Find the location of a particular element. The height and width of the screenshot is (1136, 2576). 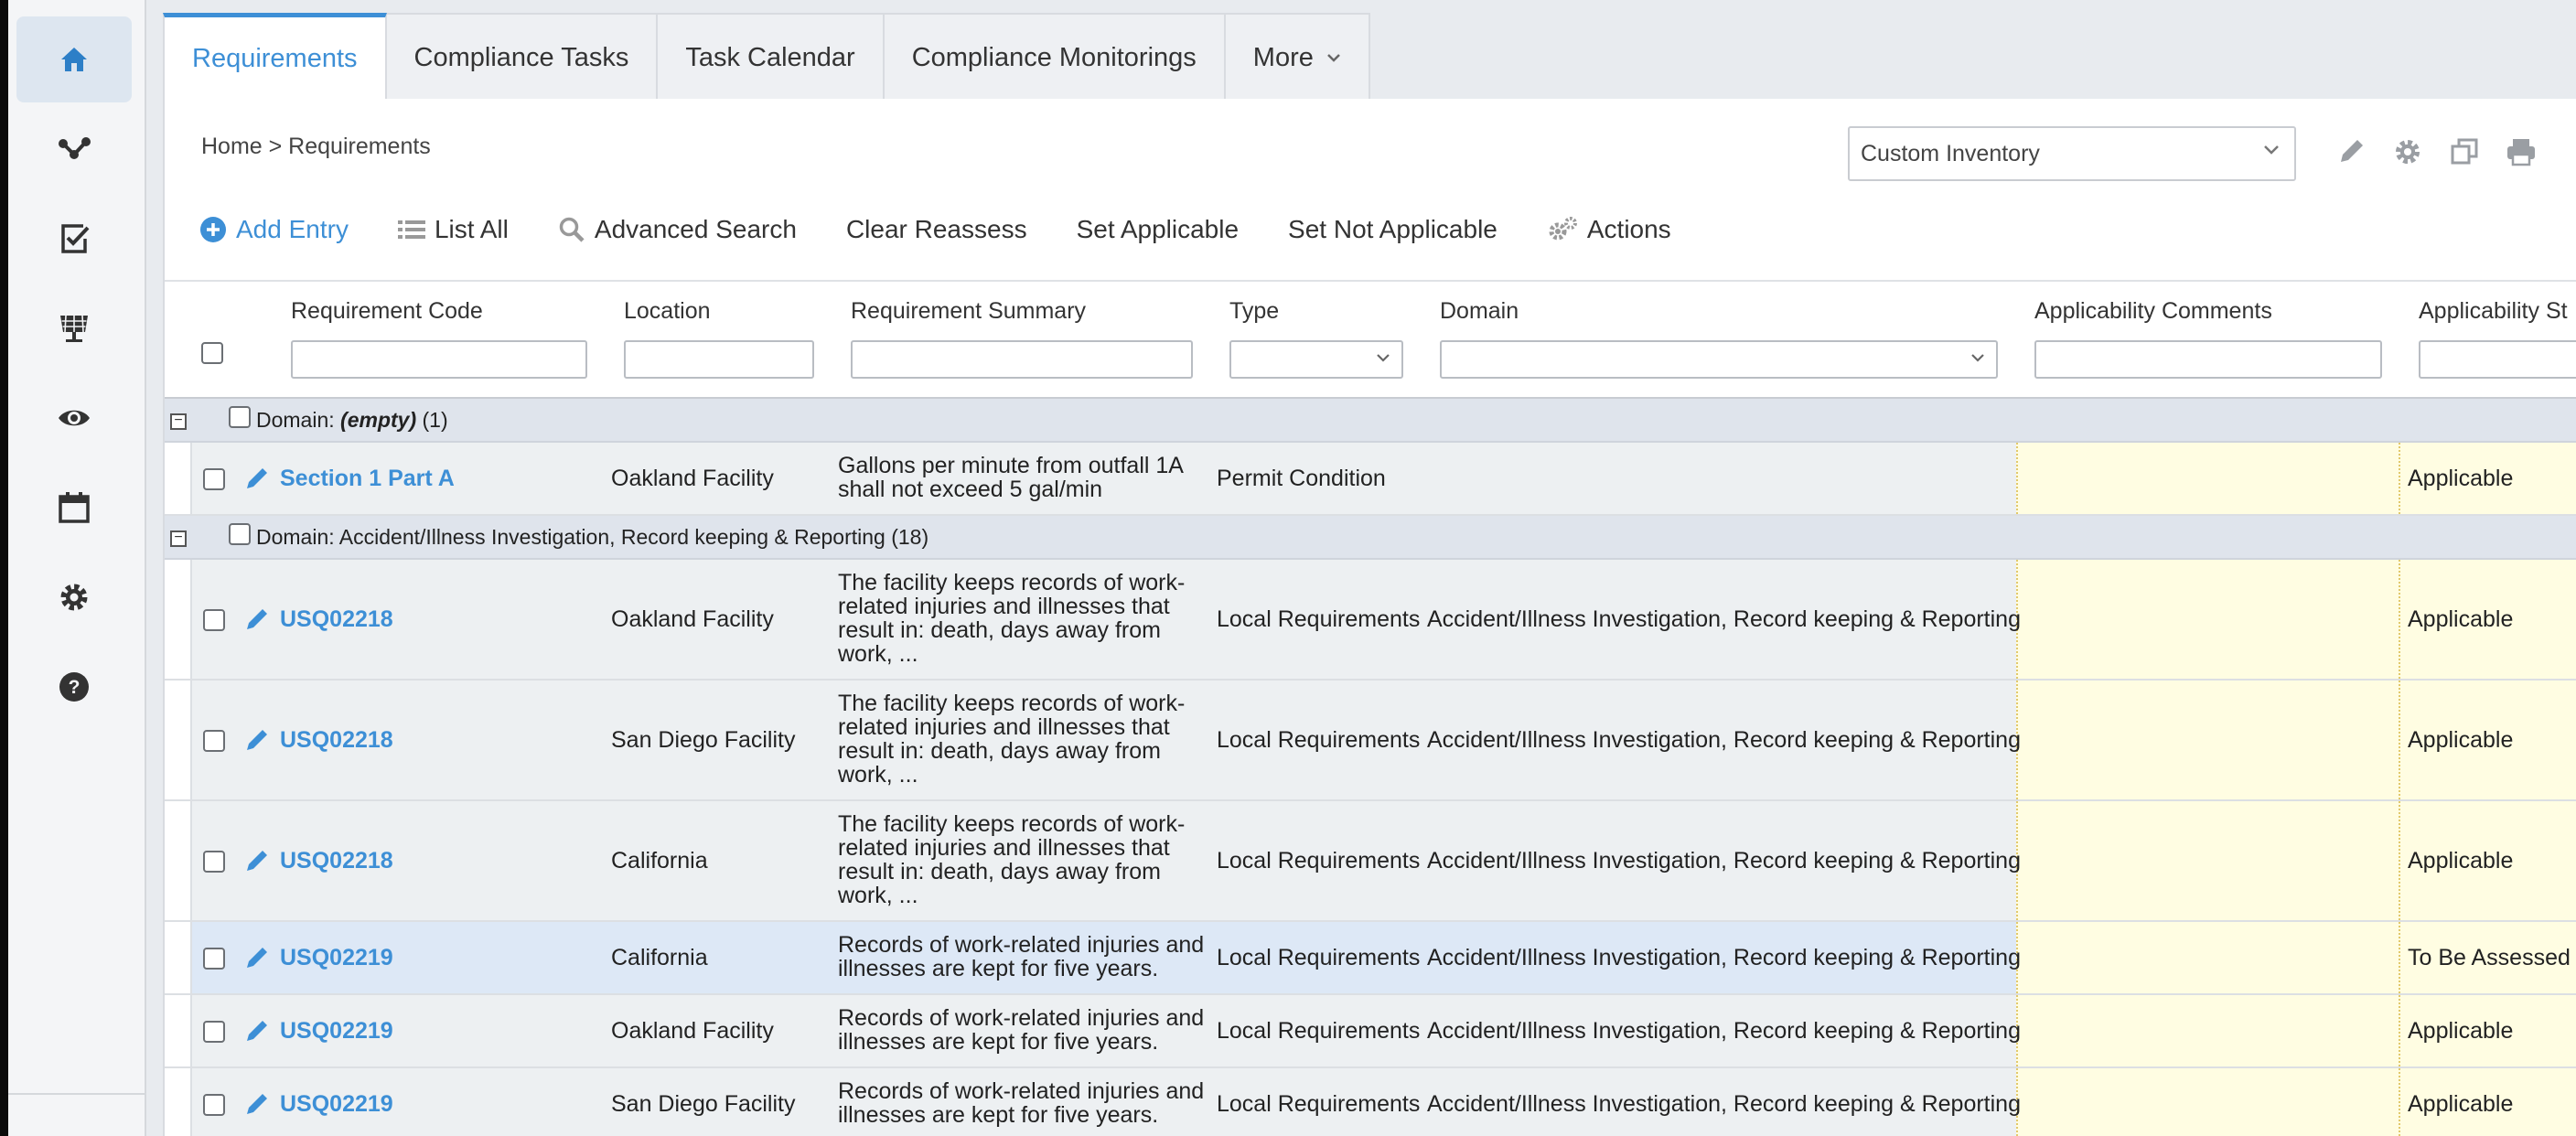

list-icon is located at coordinates (411, 229).